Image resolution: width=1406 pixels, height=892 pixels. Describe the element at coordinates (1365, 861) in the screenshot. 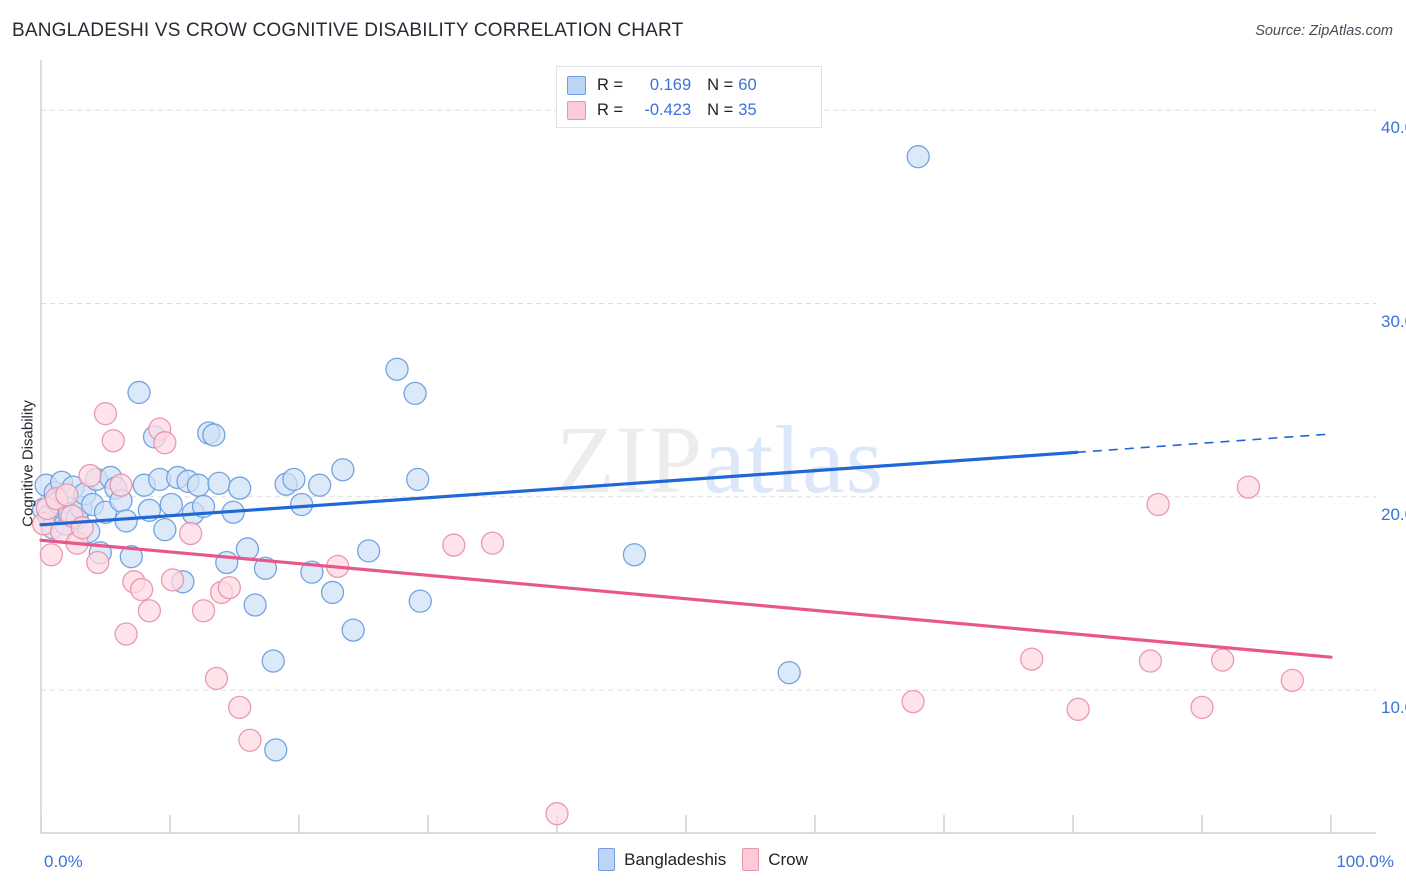

I see `x-axis-max-label: 100.0%` at that location.